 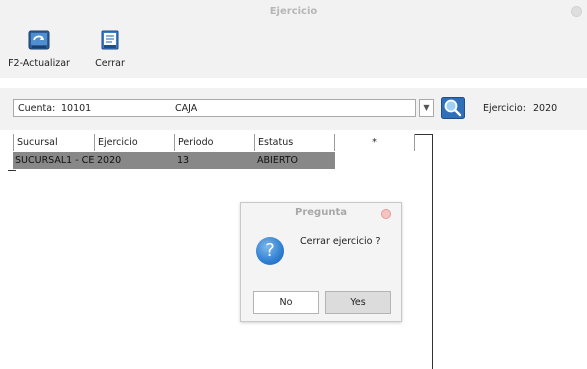 I want to click on close-button: Cerrar, so click(x=110, y=49).